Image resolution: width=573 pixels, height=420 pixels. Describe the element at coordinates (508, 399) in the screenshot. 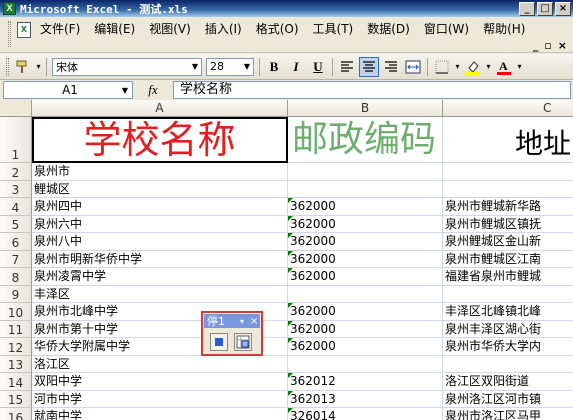

I see `table-cell-c: 泉州洛江区河市镇` at that location.